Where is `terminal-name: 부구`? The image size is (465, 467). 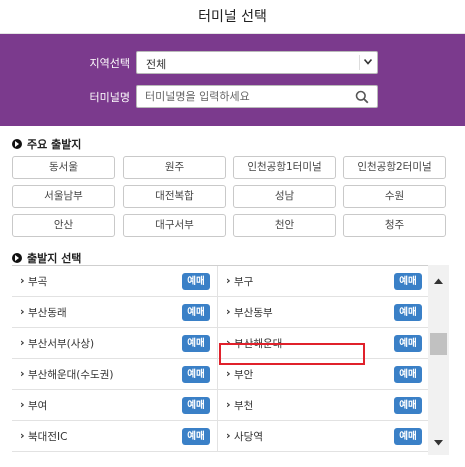 terminal-name: 부구 is located at coordinates (244, 282).